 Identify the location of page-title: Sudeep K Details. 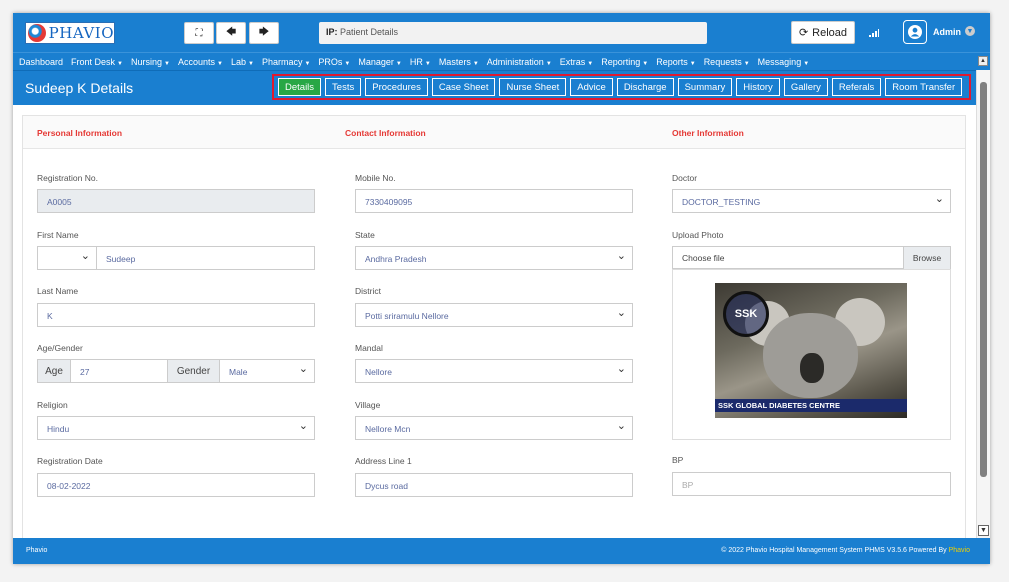
(79, 88).